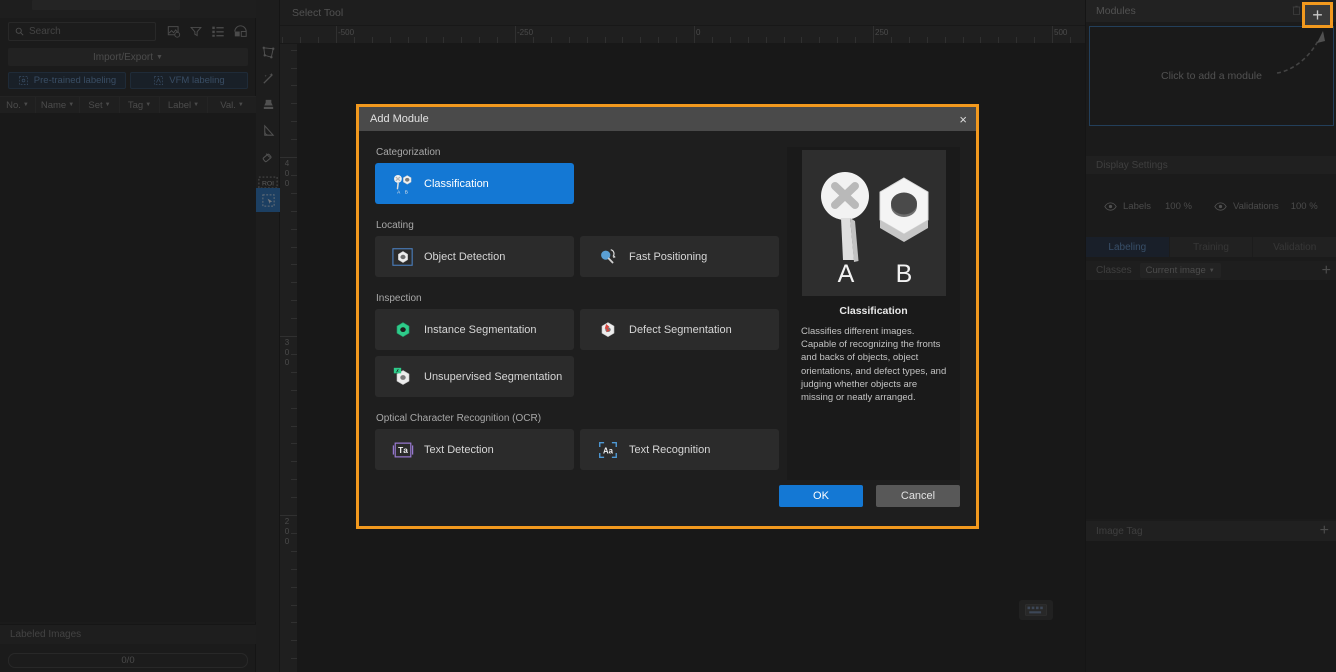  I want to click on image-tag-header: Image Tag +, so click(1211, 531).